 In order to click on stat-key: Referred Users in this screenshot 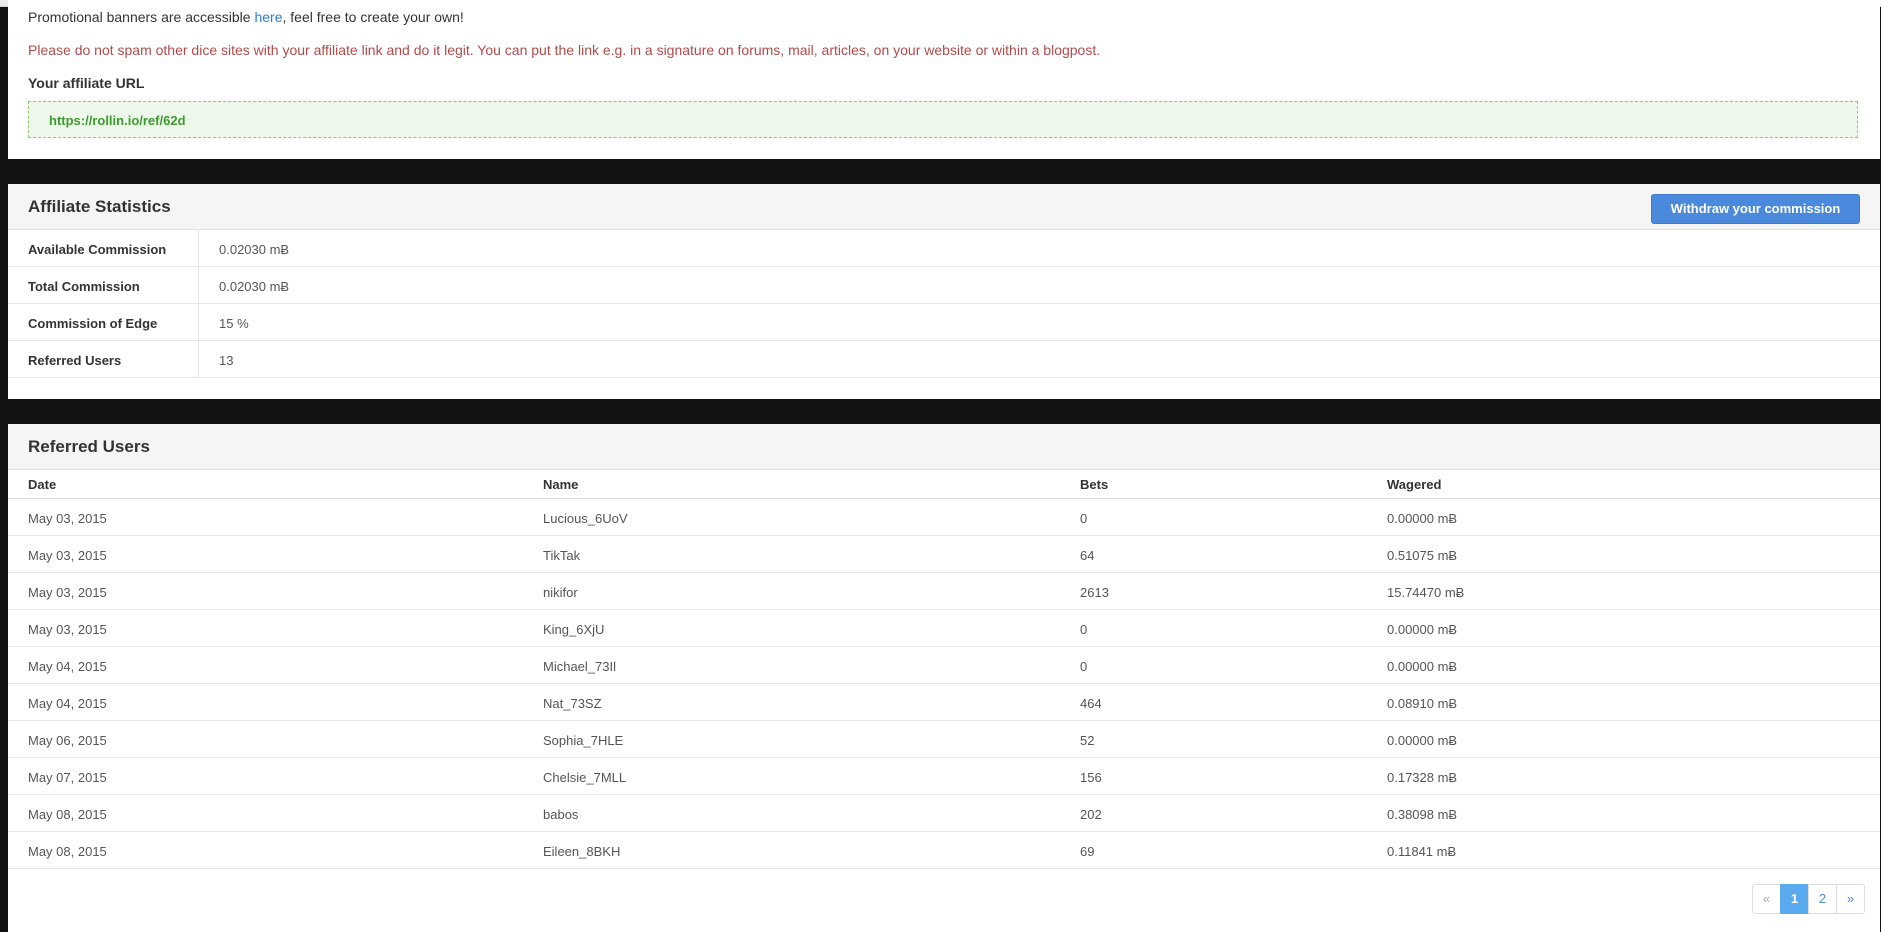, I will do `click(75, 360)`.